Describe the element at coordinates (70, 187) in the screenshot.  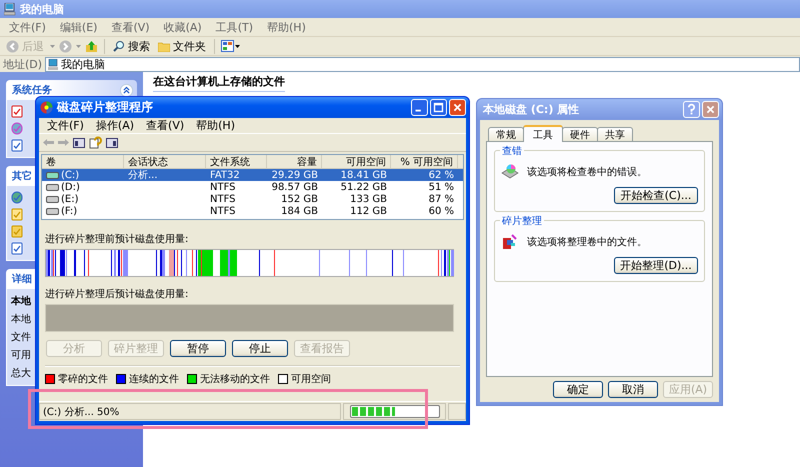
I see `table-cell: (D:)` at that location.